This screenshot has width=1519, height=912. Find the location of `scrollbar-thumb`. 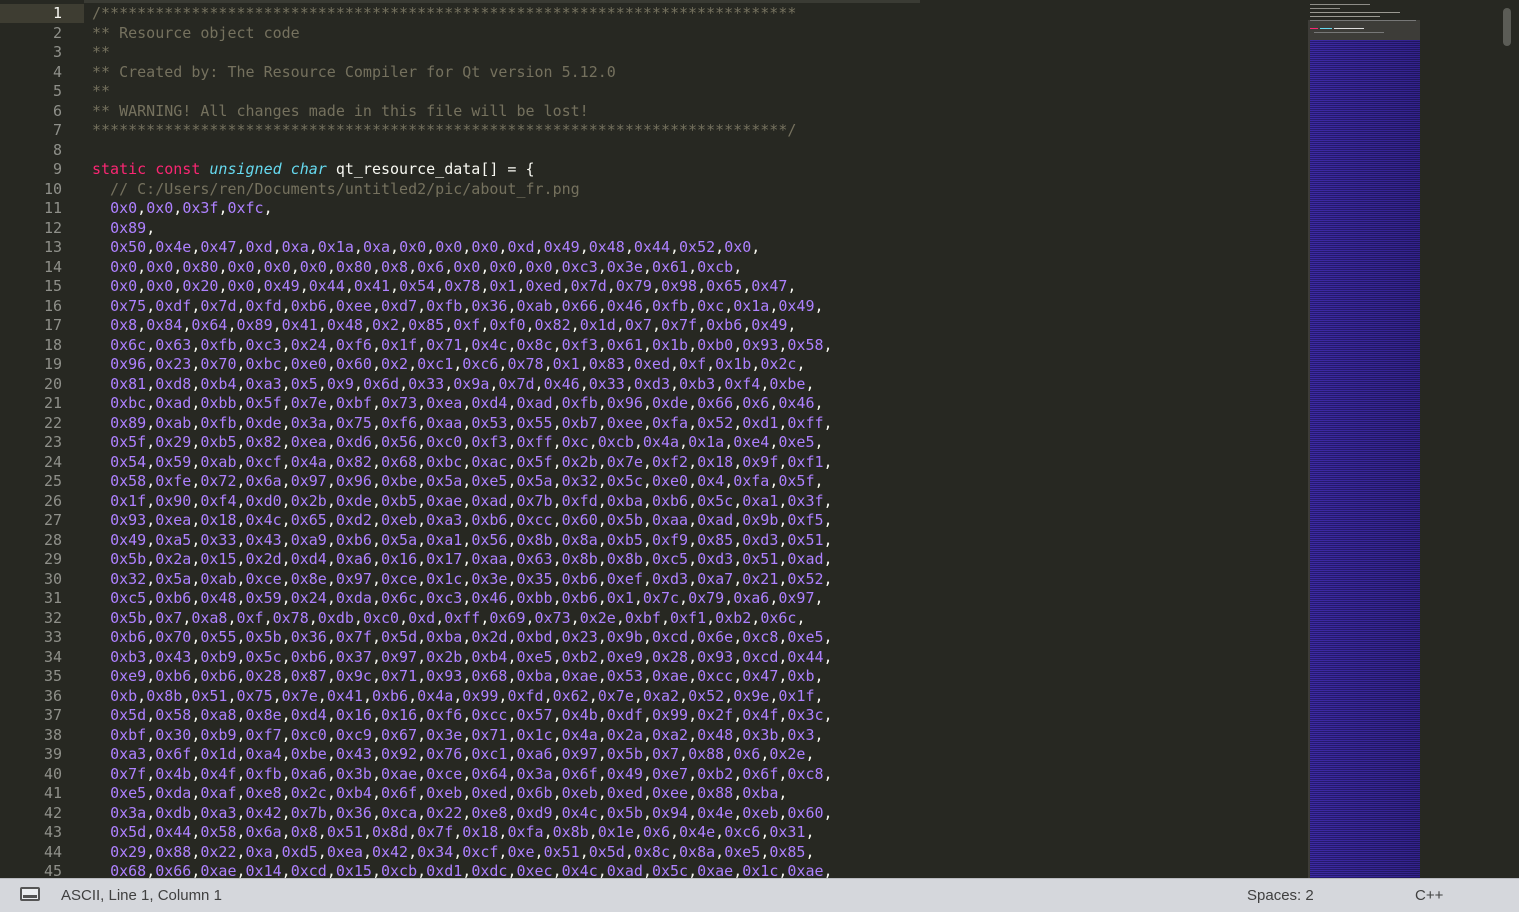

scrollbar-thumb is located at coordinates (1507, 27).